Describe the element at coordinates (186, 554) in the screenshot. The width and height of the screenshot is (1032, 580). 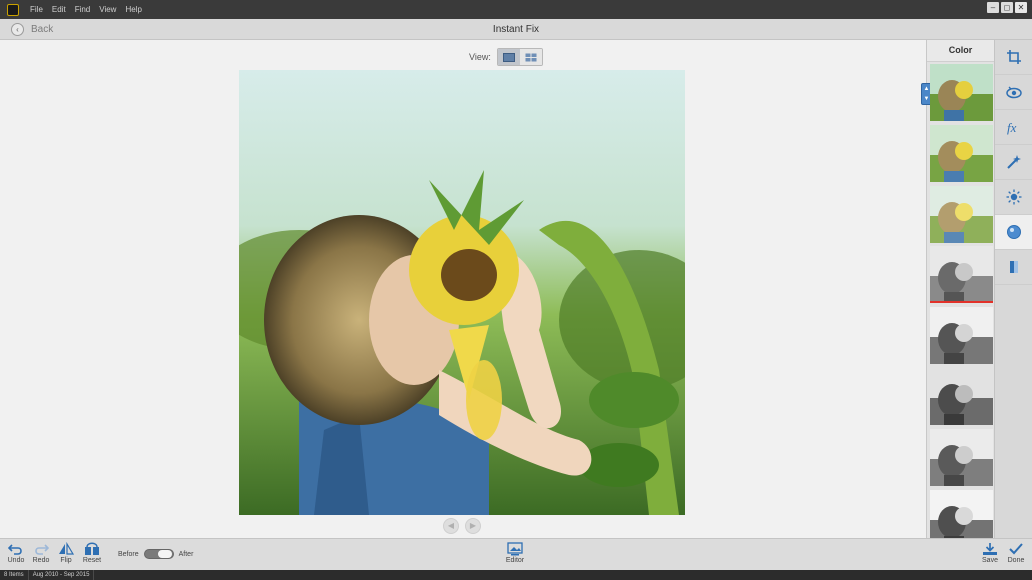
I see `after-label: After` at that location.